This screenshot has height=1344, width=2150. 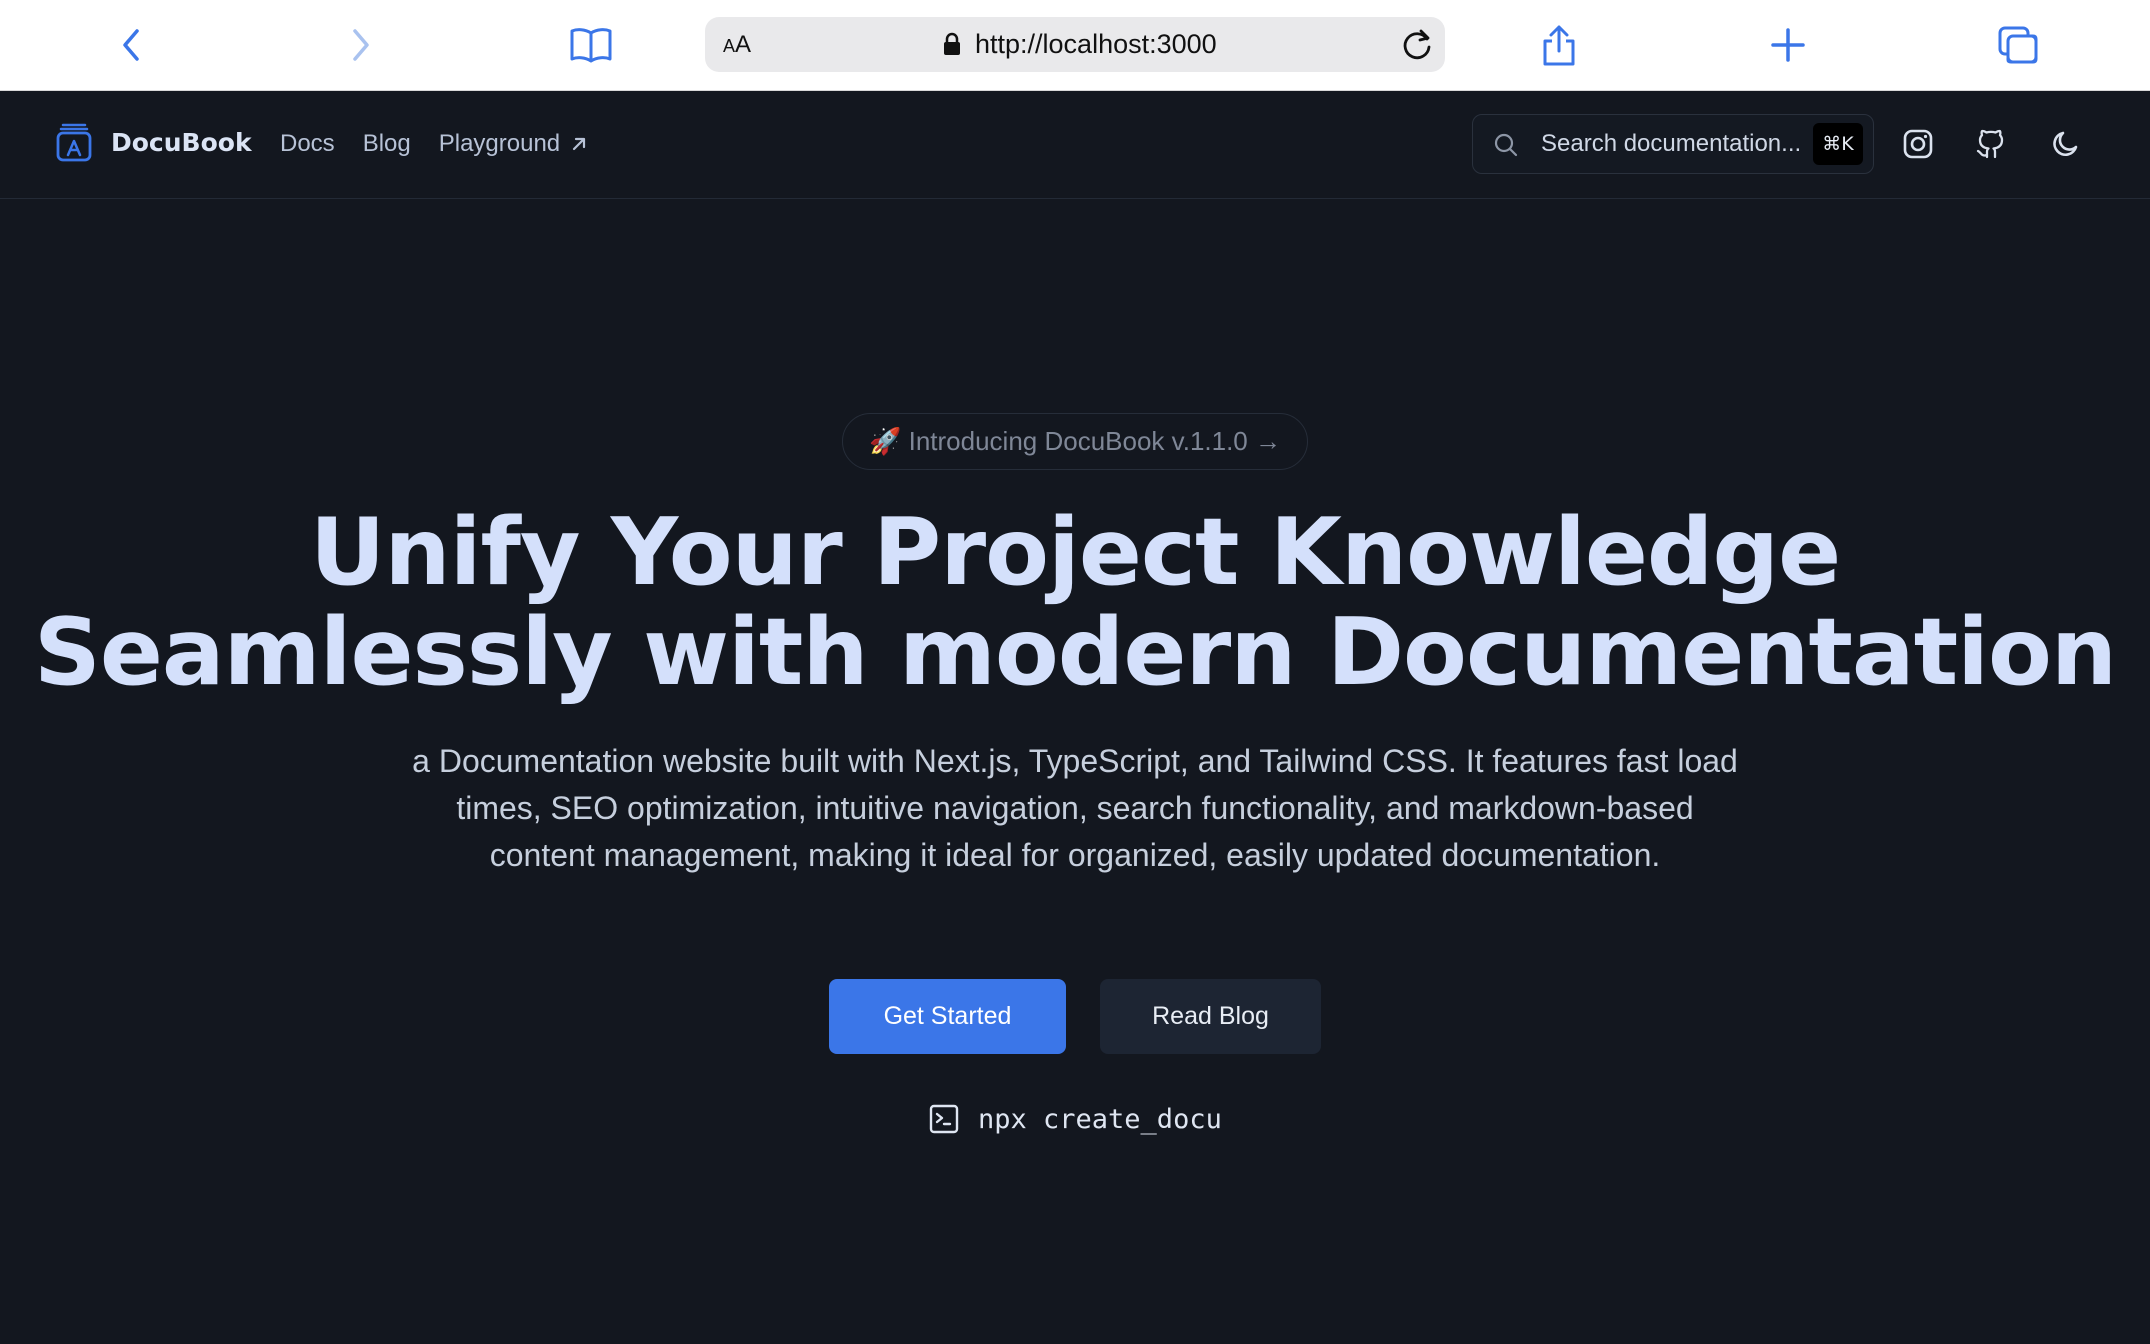 I want to click on announcement-badge: 🚀 Introducing DocuBook v.1.1.0 →, so click(x=1075, y=441).